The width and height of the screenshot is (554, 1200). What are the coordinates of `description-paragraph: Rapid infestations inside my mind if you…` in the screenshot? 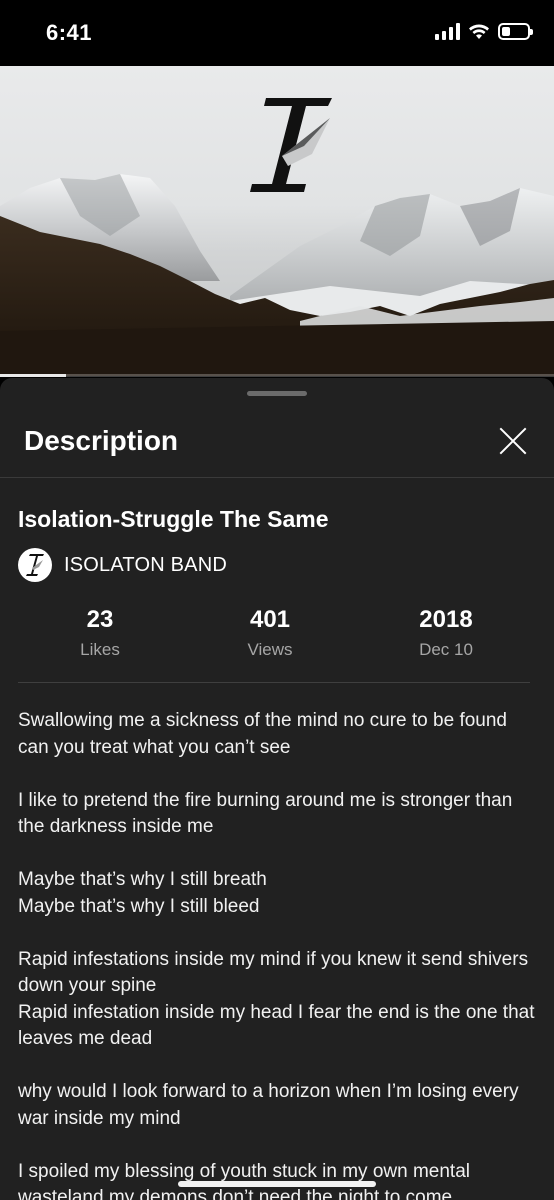 It's located at (278, 1000).